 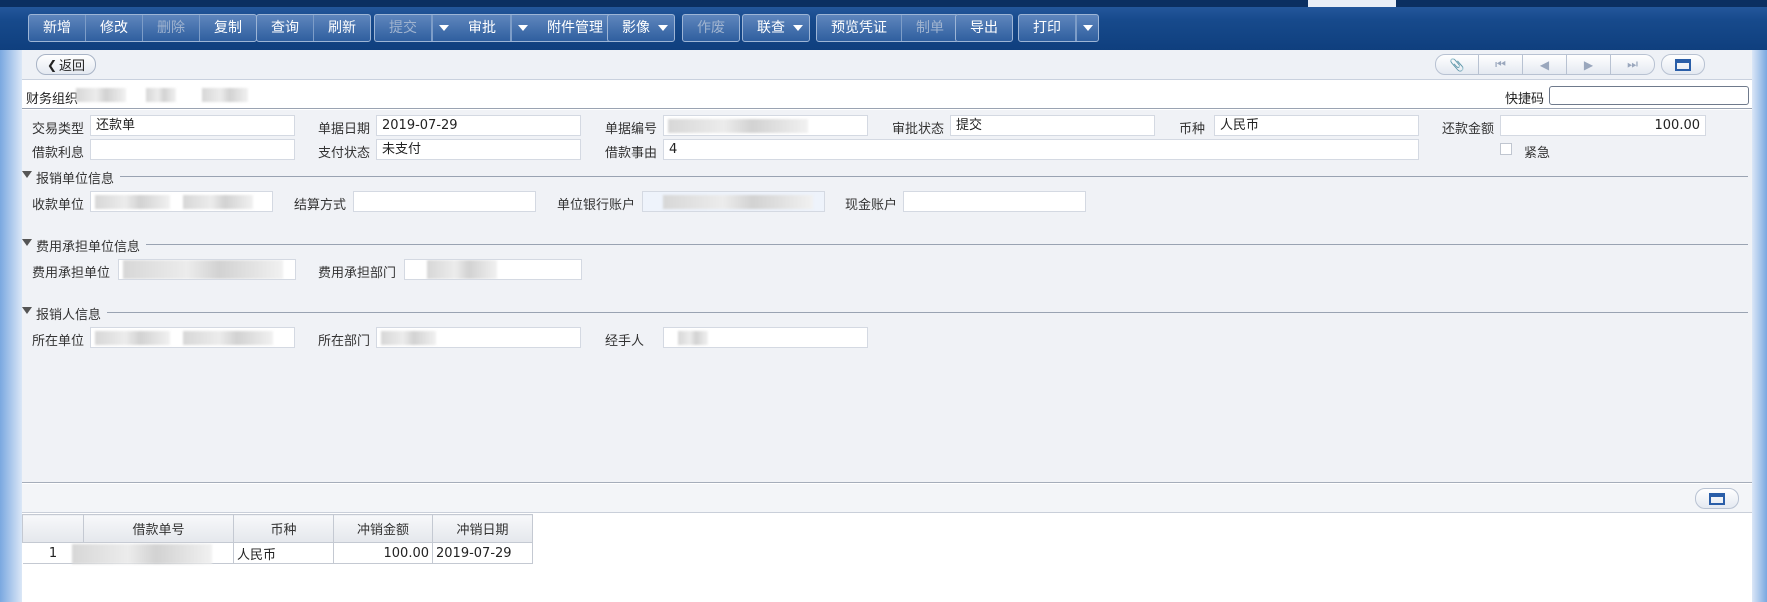 I want to click on navigation-bar: ❮ 返回 📎 ⏮ ◀ ▶ ⏭, so click(x=887, y=65).